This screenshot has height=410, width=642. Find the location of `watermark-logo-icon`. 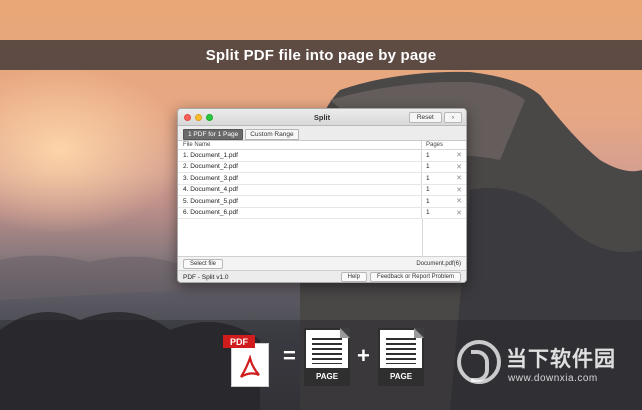

watermark-logo-icon is located at coordinates (479, 362).